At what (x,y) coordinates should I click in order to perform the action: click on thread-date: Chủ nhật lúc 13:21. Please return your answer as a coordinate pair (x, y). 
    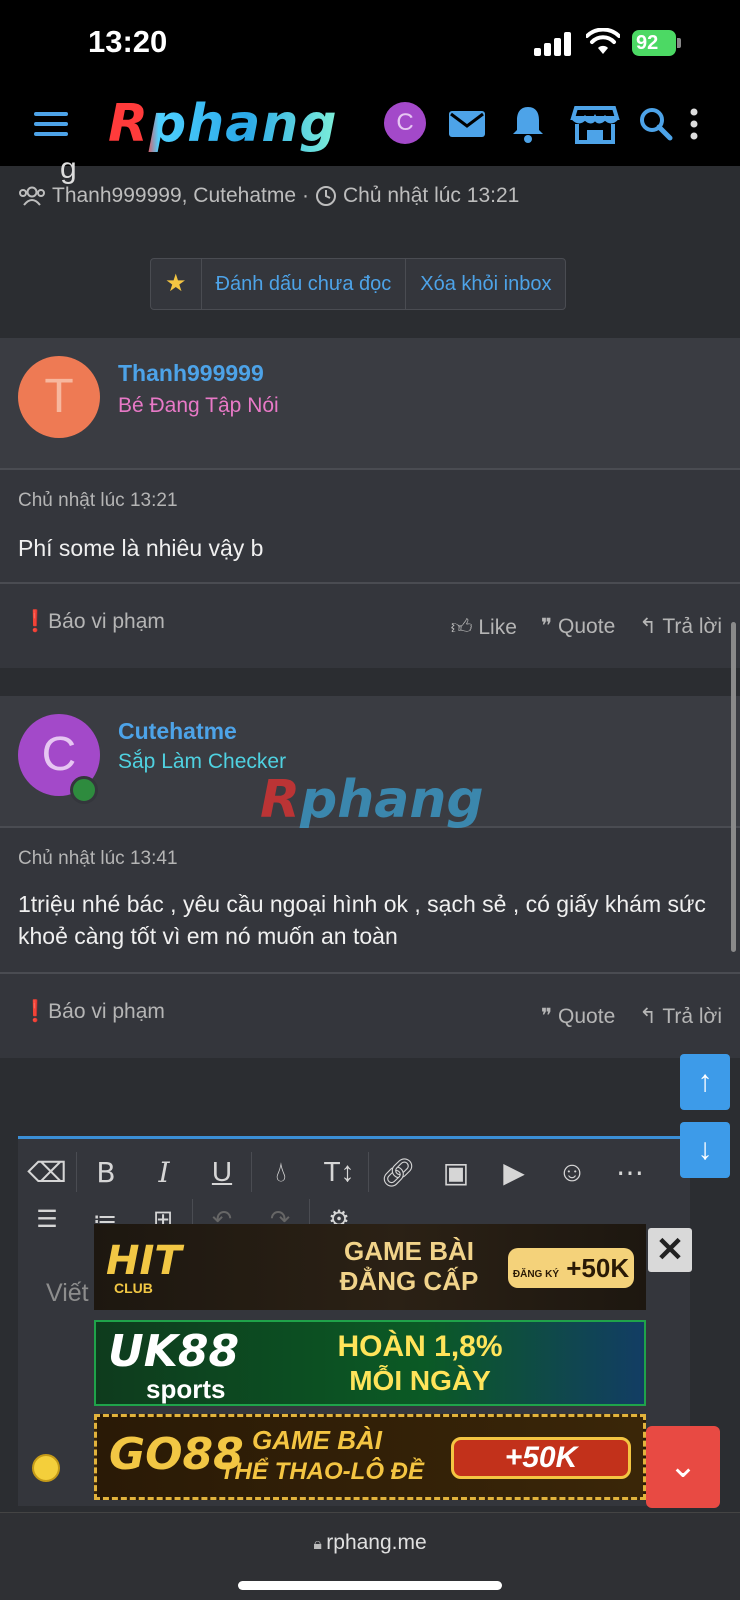
    Looking at the image, I should click on (431, 195).